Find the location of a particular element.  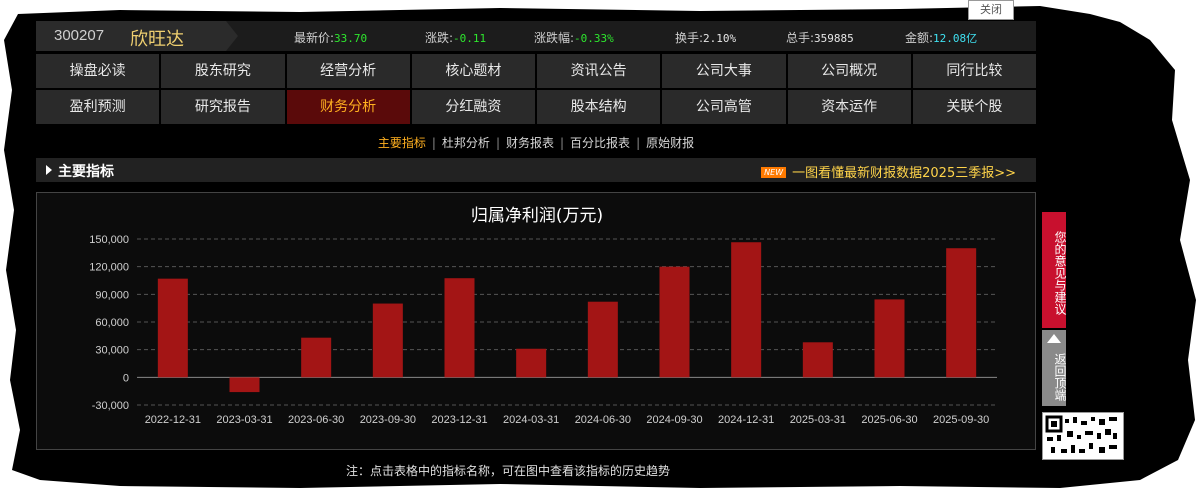

y-tick-label: 0 is located at coordinates (126, 378).